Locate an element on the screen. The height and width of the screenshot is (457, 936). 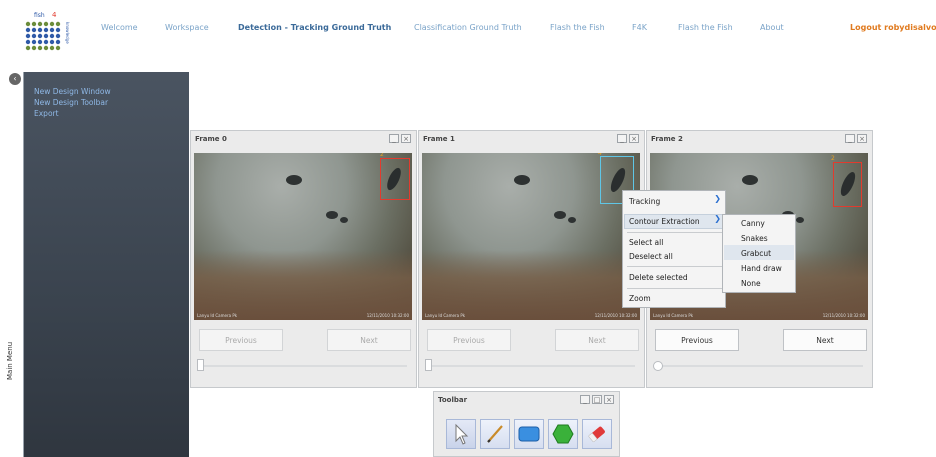
fish4knowledge-logo: fish 4 knowledge is located at coordinates (49, 33).